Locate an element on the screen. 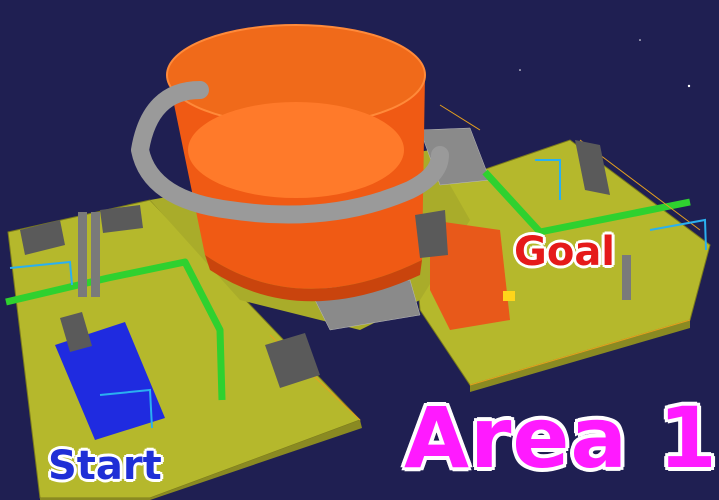  background-stars is located at coordinates (605, 63).